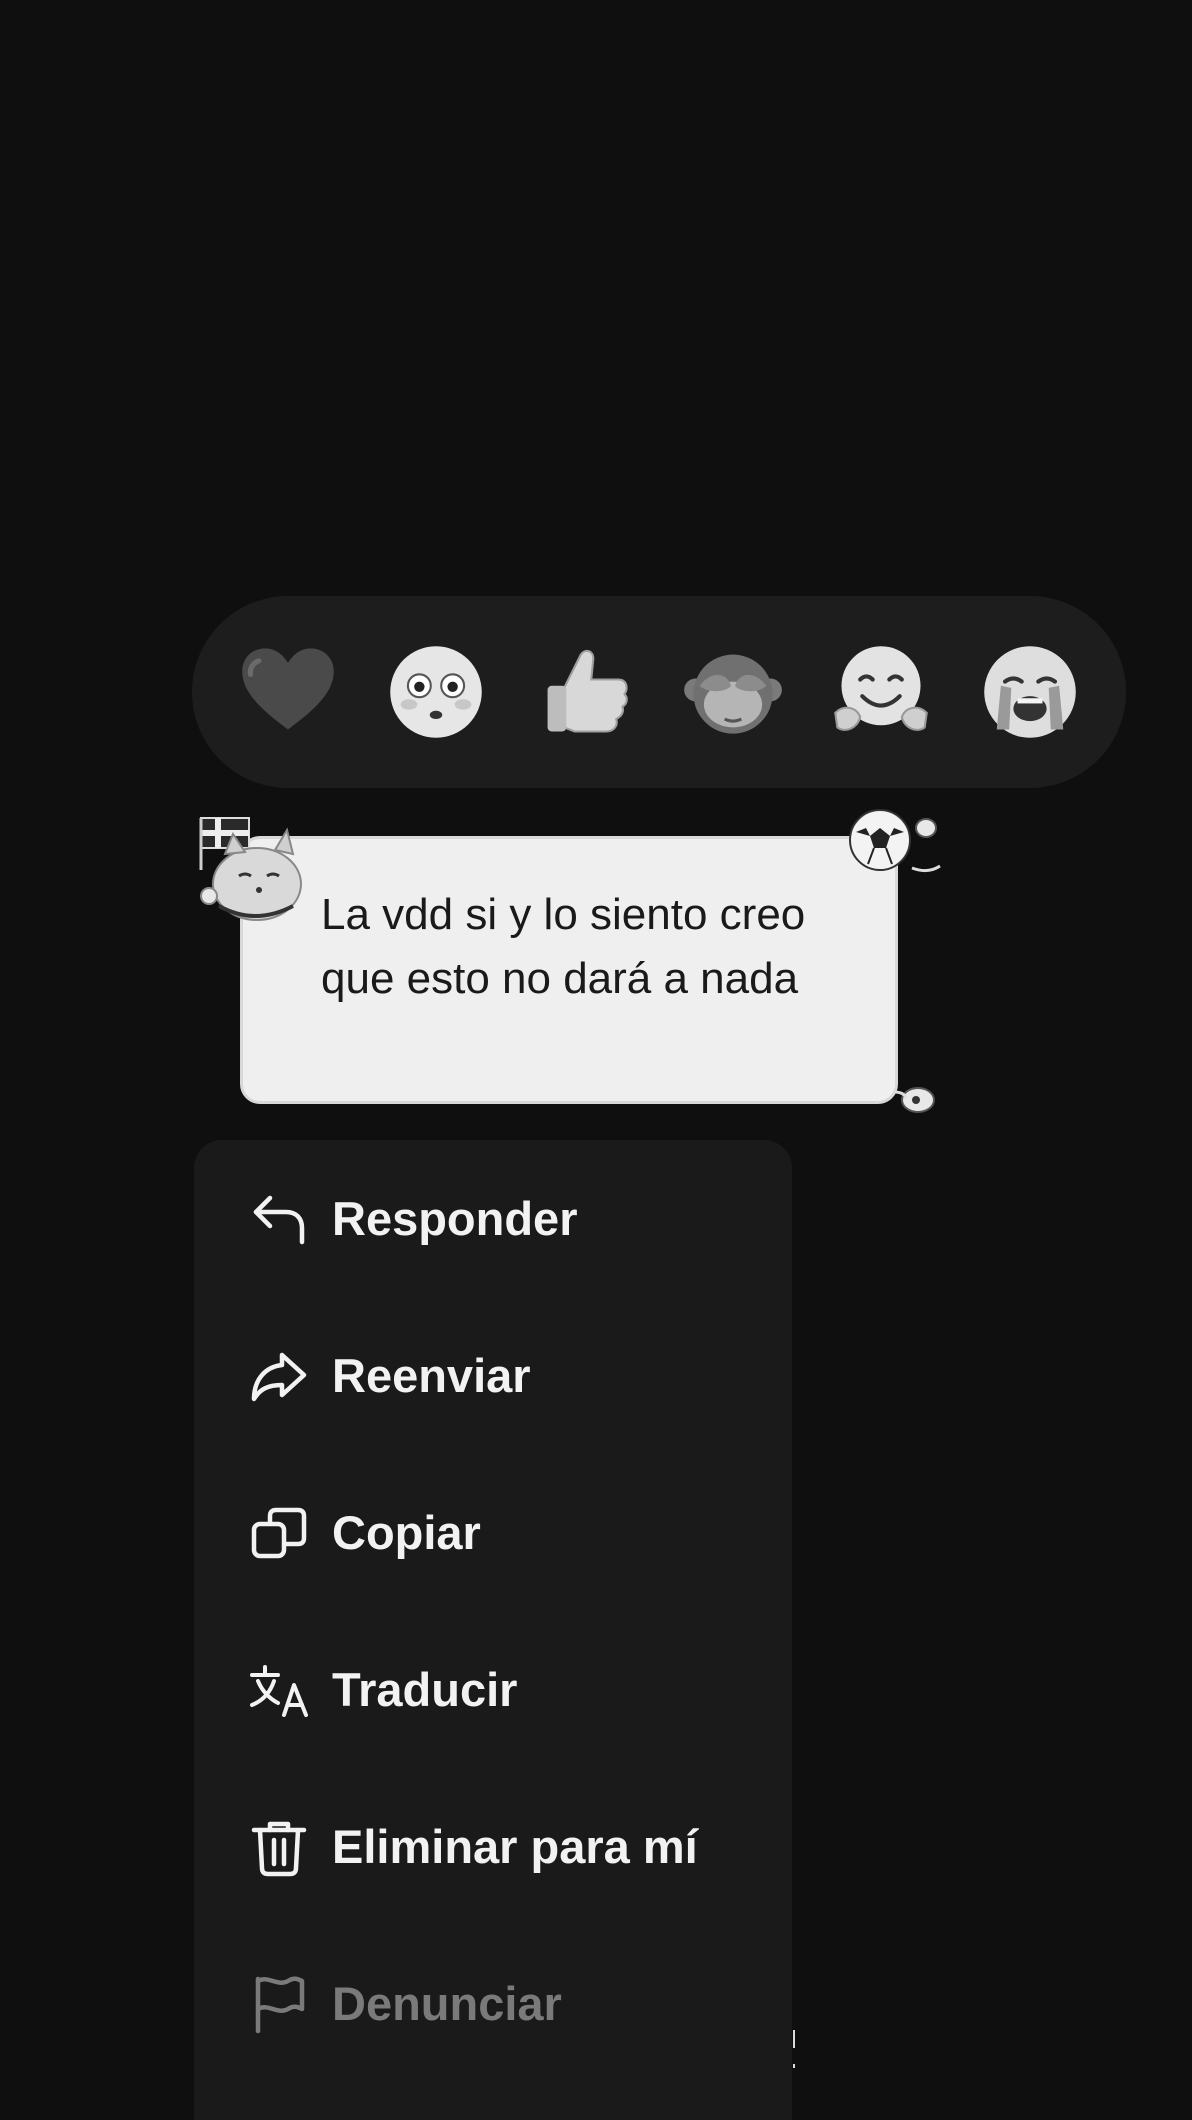 This screenshot has width=1192, height=2120. I want to click on menu-label-delete: Eliminar para mí, so click(515, 1846).